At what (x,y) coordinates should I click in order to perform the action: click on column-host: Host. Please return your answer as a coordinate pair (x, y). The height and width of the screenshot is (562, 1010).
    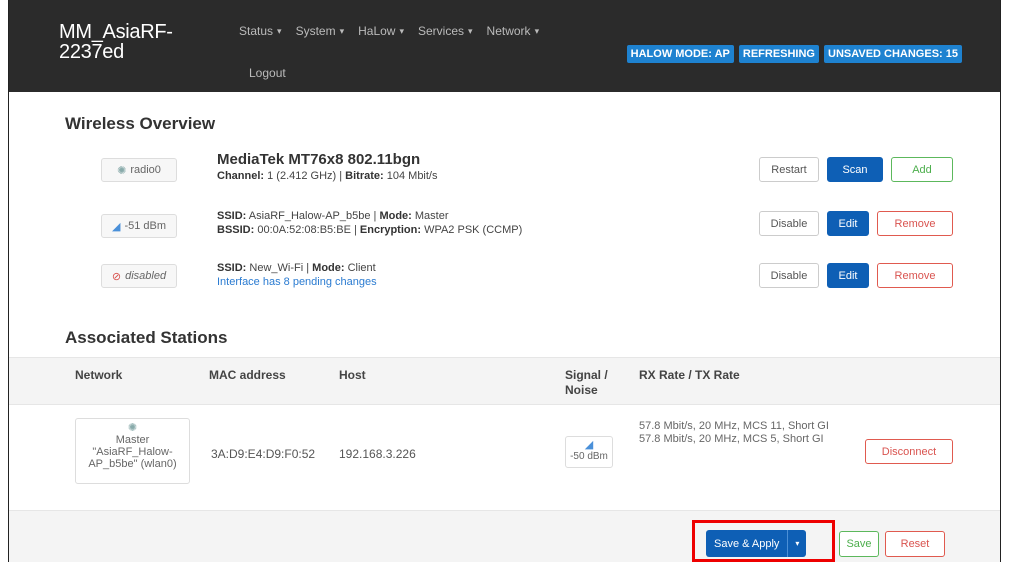
    Looking at the image, I should click on (352, 375).